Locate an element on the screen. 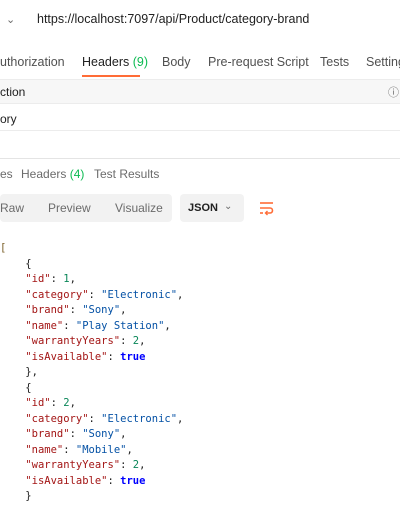  code-line: "name": "Play Station", is located at coordinates (98, 325).